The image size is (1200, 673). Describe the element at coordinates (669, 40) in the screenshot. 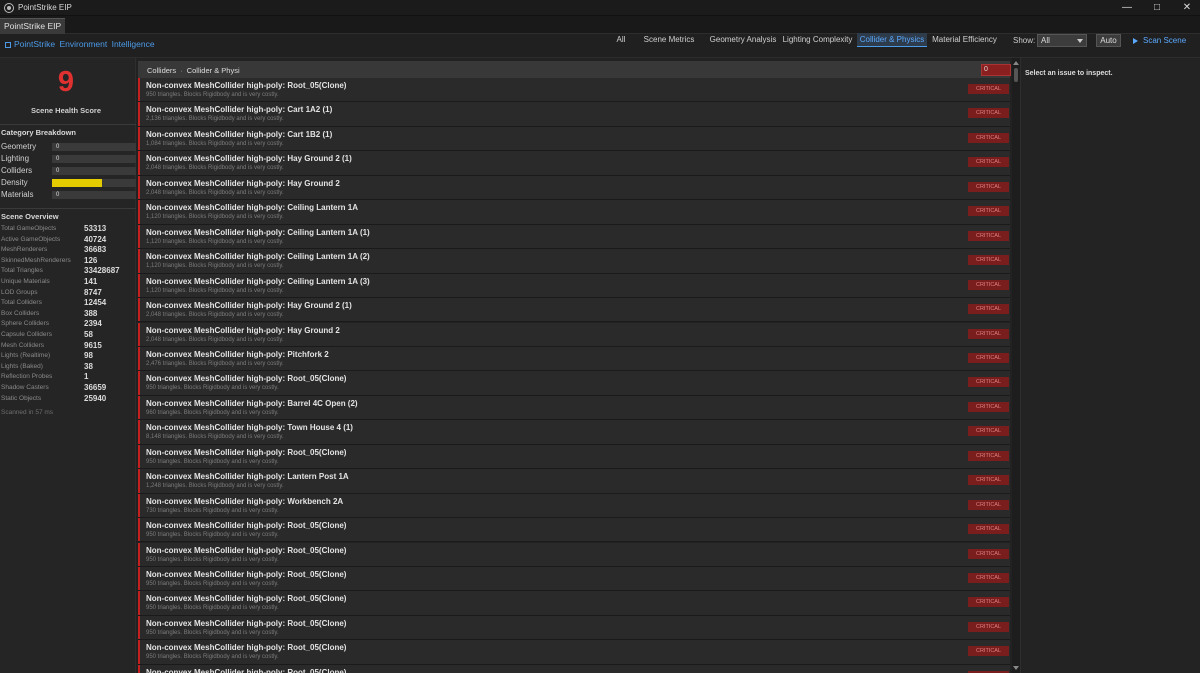

I see `tab-scene-metrics: Scene Metrics` at that location.